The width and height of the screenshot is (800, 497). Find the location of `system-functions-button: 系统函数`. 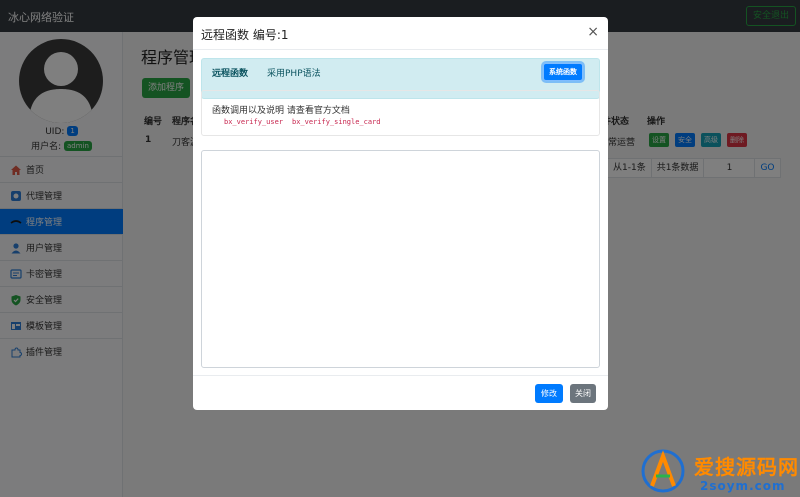

system-functions-button: 系统函数 is located at coordinates (563, 72).